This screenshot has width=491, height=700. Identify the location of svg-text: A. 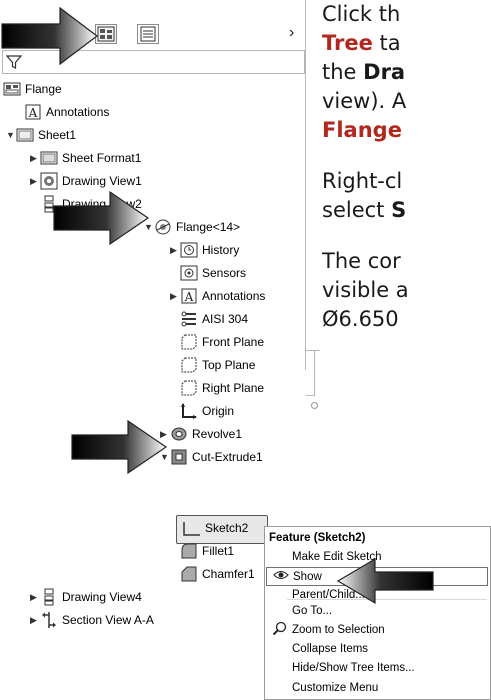
(189, 297).